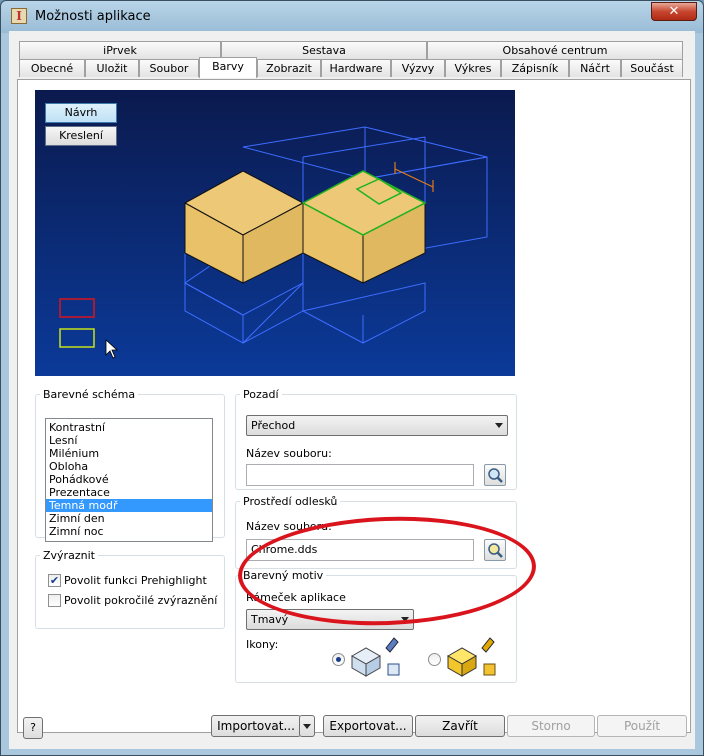 The width and height of the screenshot is (704, 756). I want to click on background-group: Pozadí Přechod Název souboru:, so click(376, 439).